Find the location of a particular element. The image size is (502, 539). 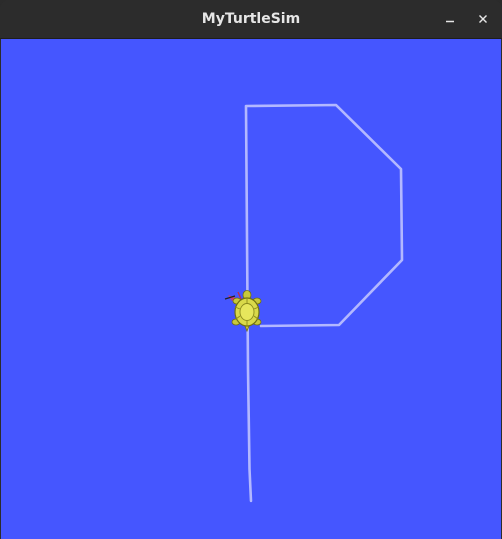

title-bar: MyTurtleSim is located at coordinates (251, 19).